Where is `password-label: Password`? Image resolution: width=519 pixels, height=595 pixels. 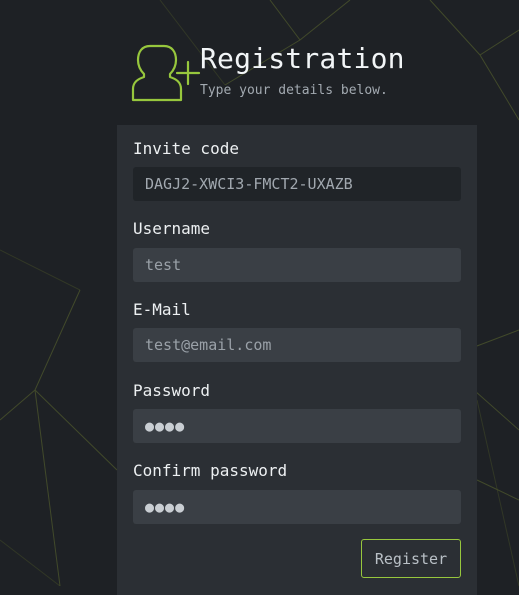
password-label: Password is located at coordinates (172, 390).